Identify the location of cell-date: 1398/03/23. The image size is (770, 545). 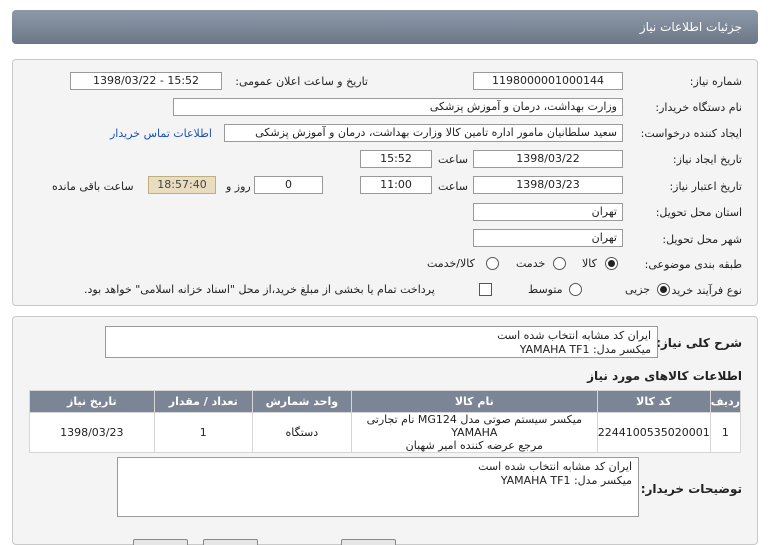
(92, 432).